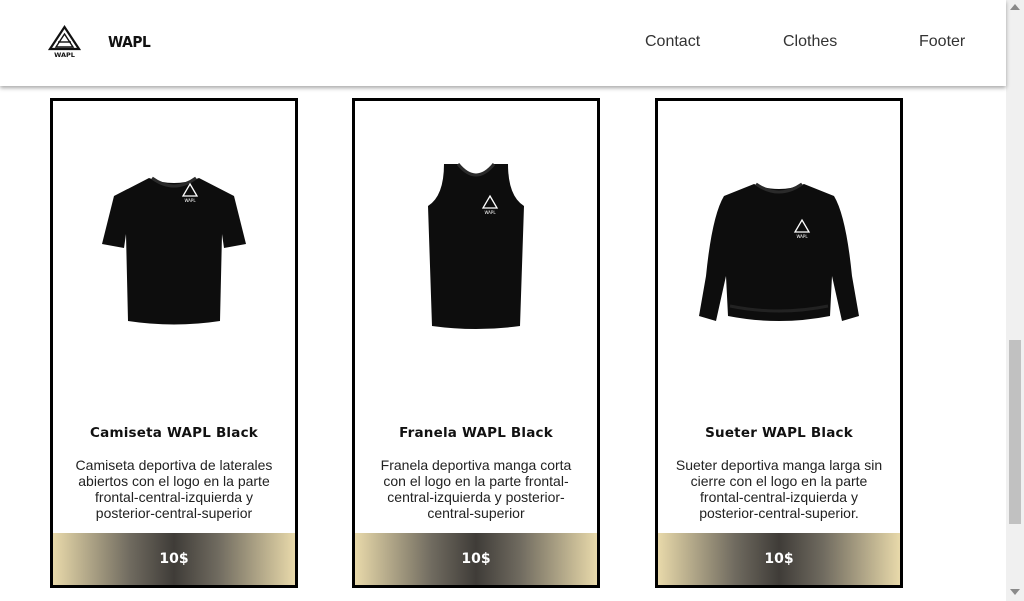 Image resolution: width=1024 pixels, height=601 pixels. What do you see at coordinates (1015, 7) in the screenshot?
I see `scroll-up-arrow-icon` at bounding box center [1015, 7].